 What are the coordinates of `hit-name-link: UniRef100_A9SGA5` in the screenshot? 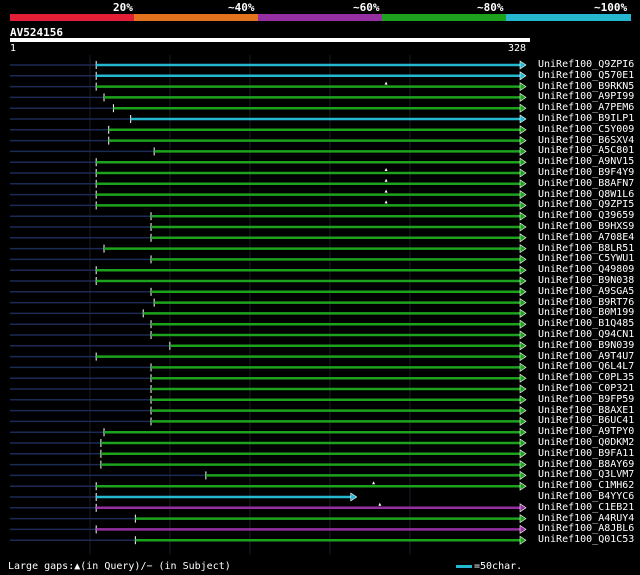 It's located at (586, 291).